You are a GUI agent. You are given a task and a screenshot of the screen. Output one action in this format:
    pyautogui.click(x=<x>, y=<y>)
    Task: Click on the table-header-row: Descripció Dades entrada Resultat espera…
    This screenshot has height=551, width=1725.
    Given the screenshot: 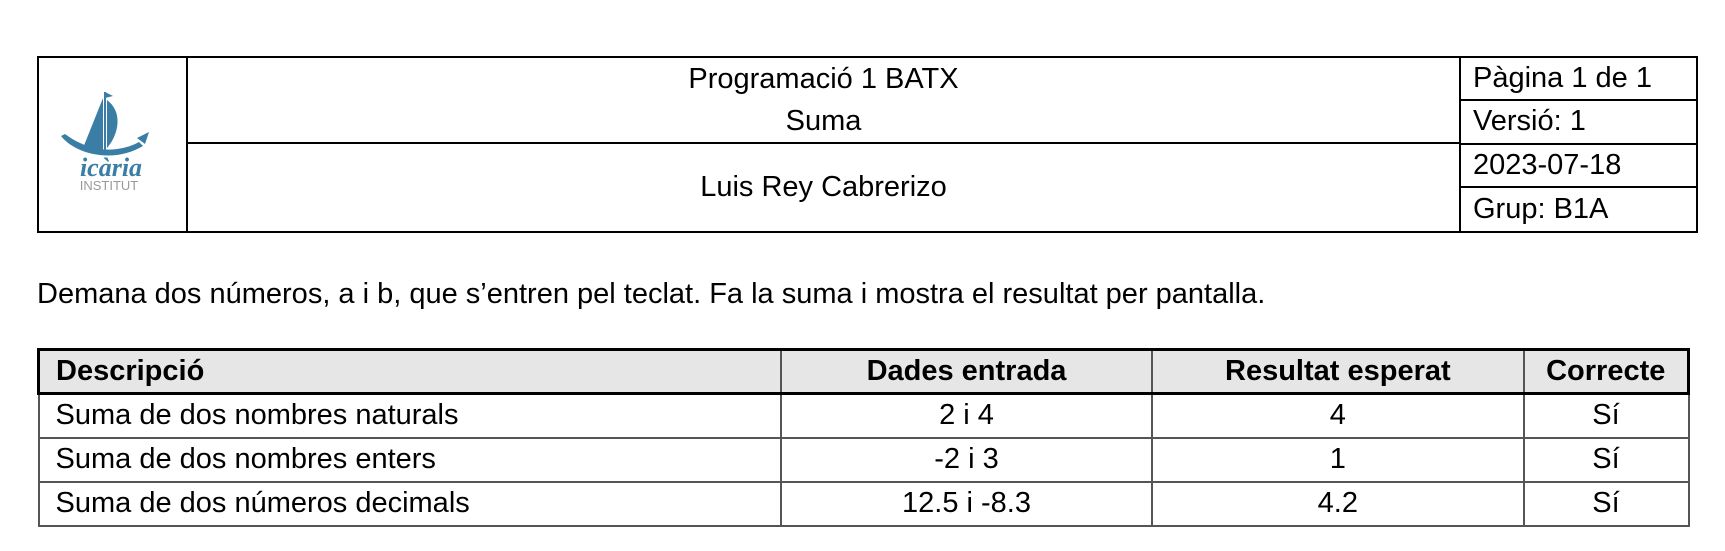 What is the action you would take?
    pyautogui.click(x=863, y=371)
    